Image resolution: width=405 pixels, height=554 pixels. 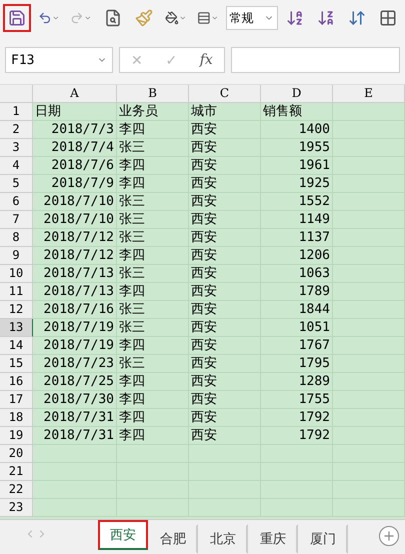 What do you see at coordinates (16, 292) in the screenshot?
I see `row-header: 11` at bounding box center [16, 292].